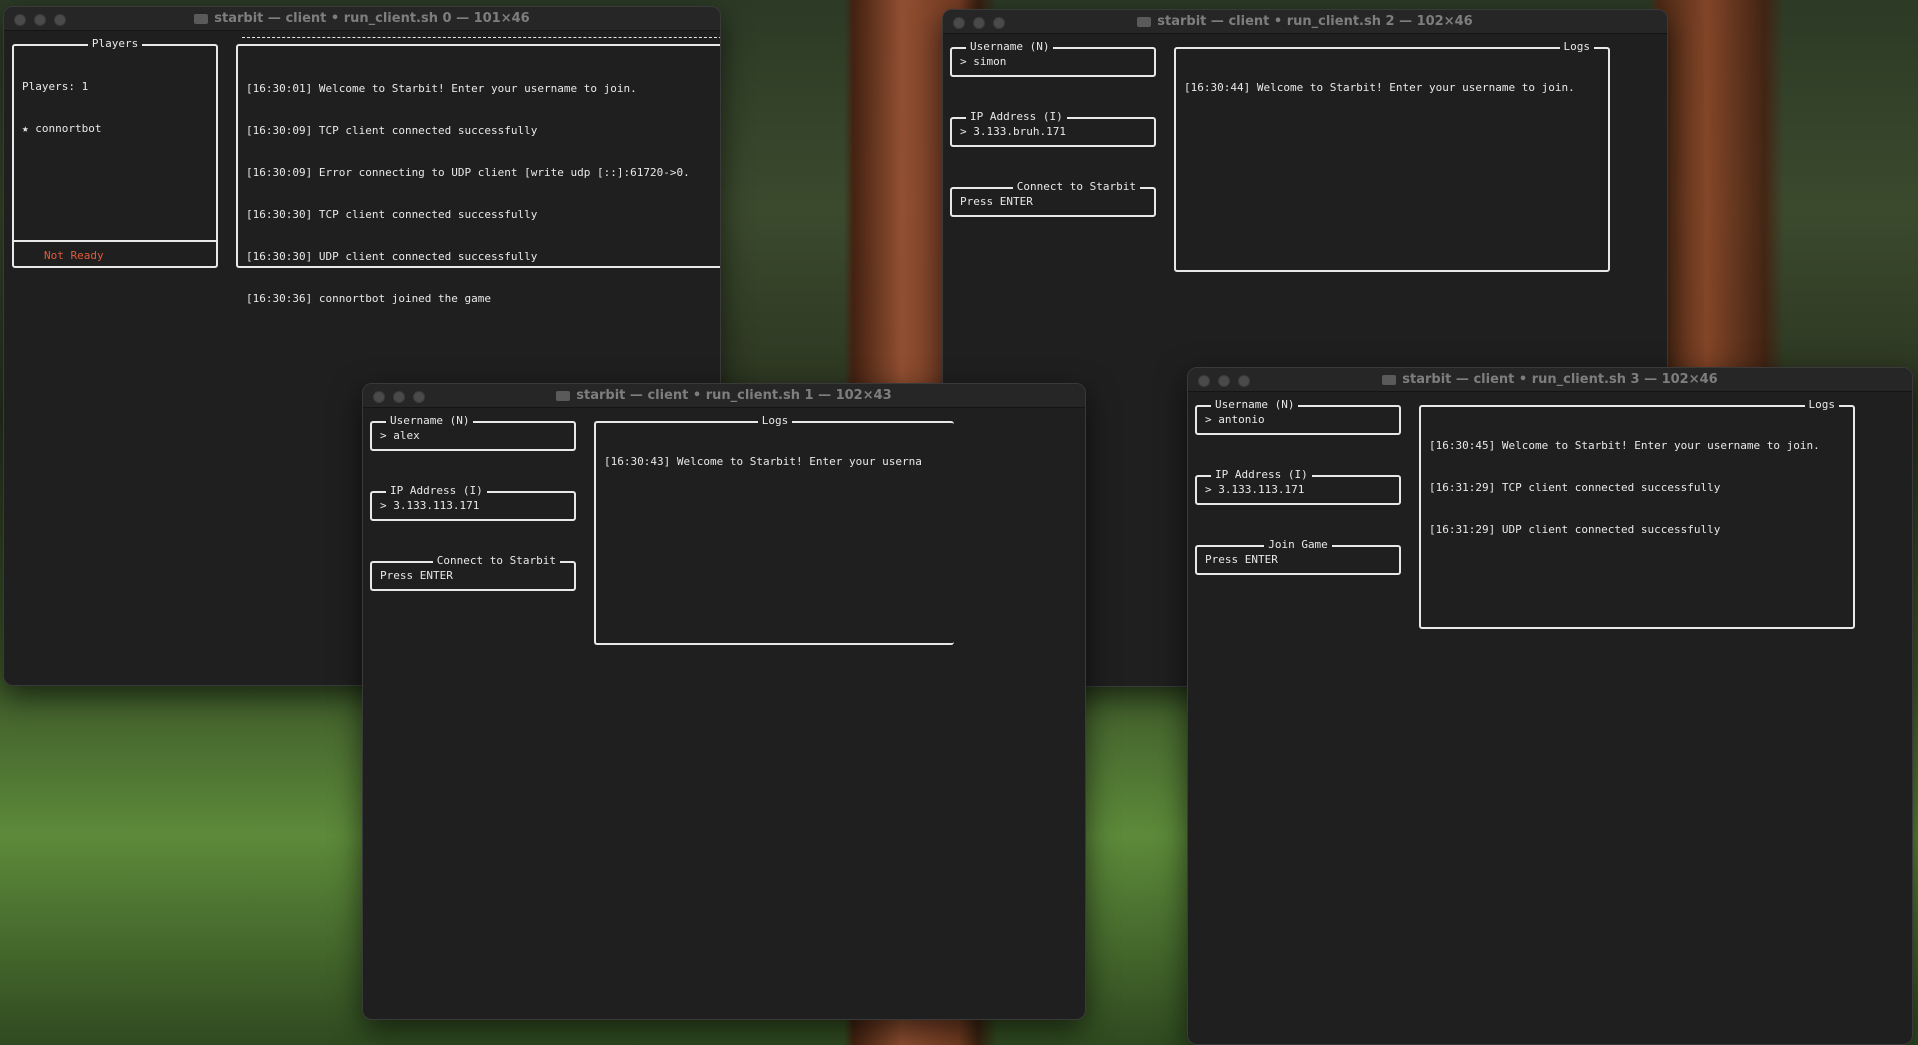 The height and width of the screenshot is (1045, 1918). I want to click on username-field: Username (N) > simon, so click(1053, 58).